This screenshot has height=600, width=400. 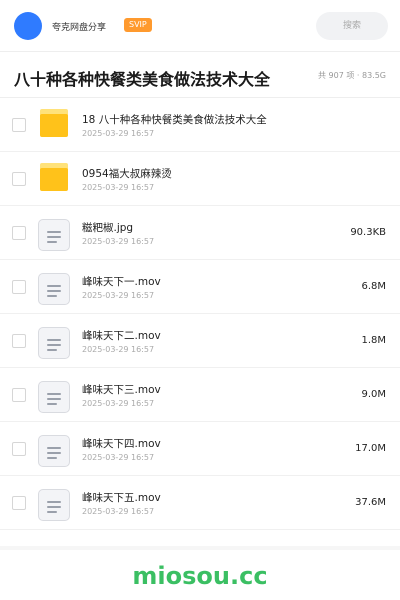 What do you see at coordinates (174, 120) in the screenshot?
I see `item-name: 18 八十种各种快餐类美食做法技术大全` at bounding box center [174, 120].